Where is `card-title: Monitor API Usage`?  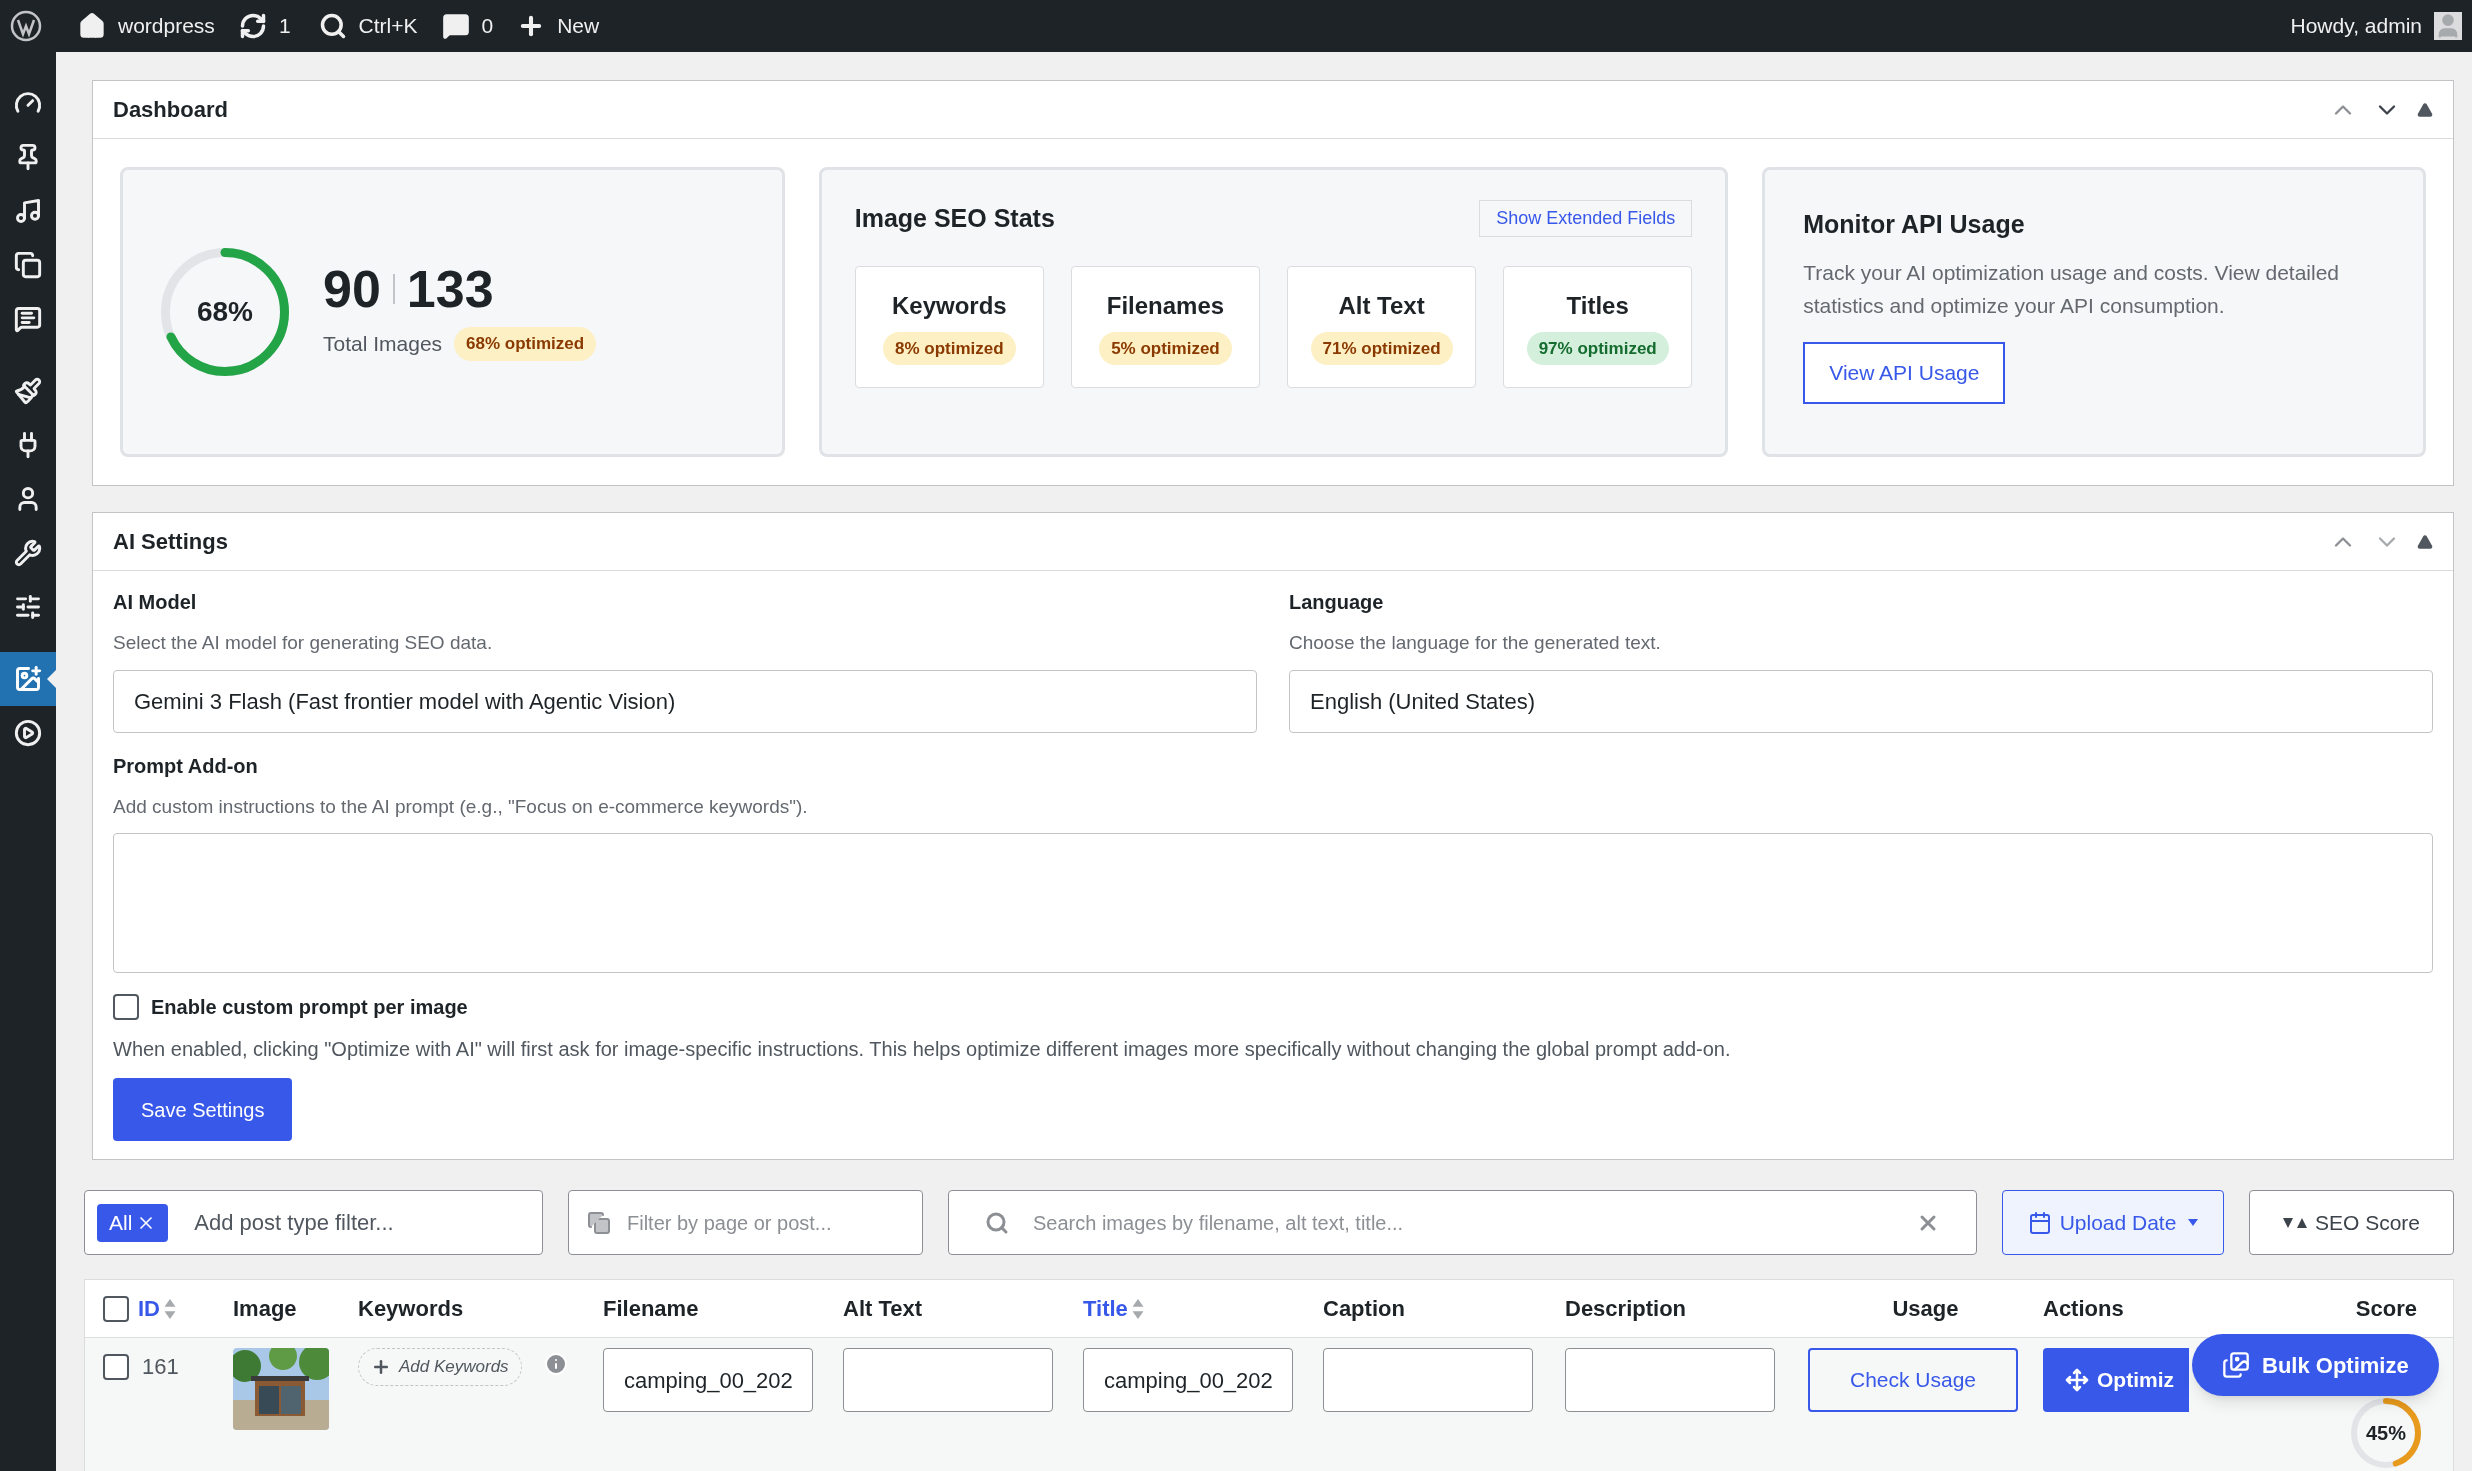
card-title: Monitor API Usage is located at coordinates (1914, 224).